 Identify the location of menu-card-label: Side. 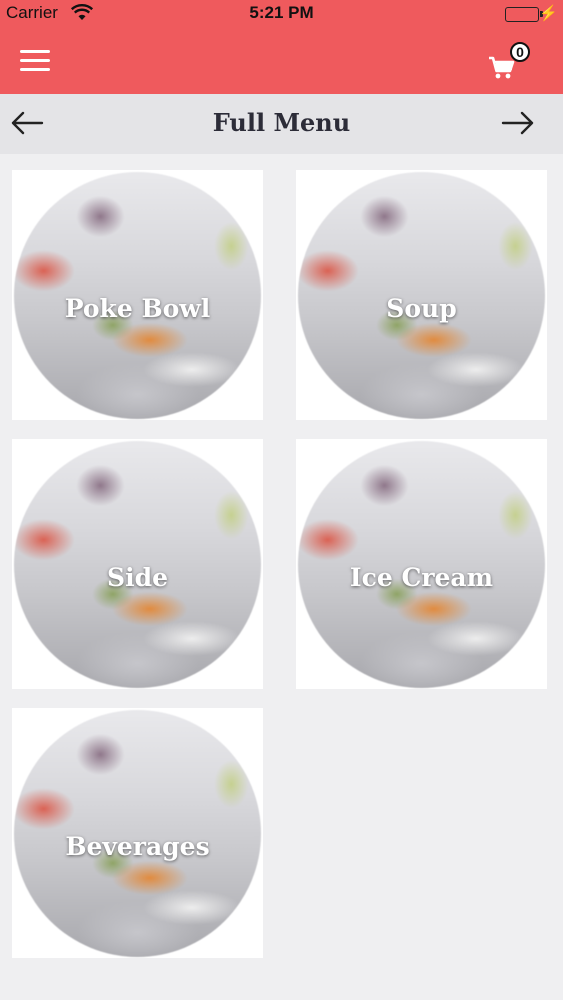
(137, 577).